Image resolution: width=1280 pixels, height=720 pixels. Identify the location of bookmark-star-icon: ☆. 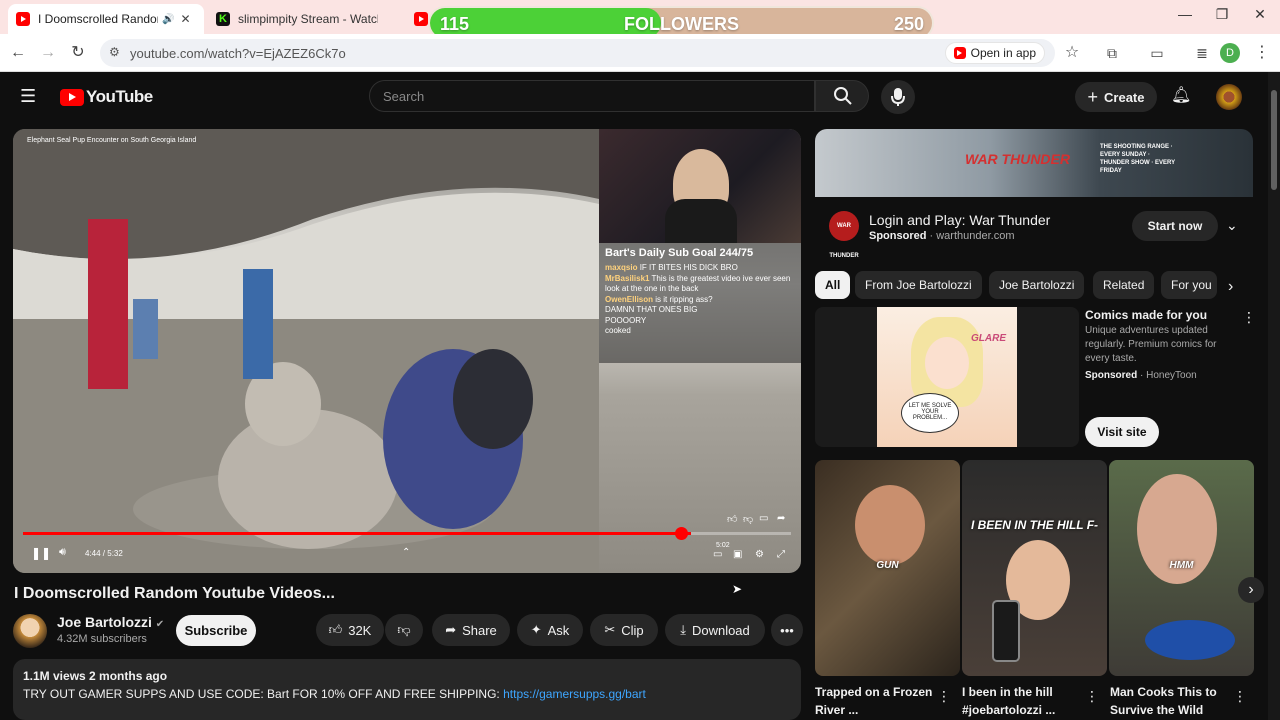
(1072, 53).